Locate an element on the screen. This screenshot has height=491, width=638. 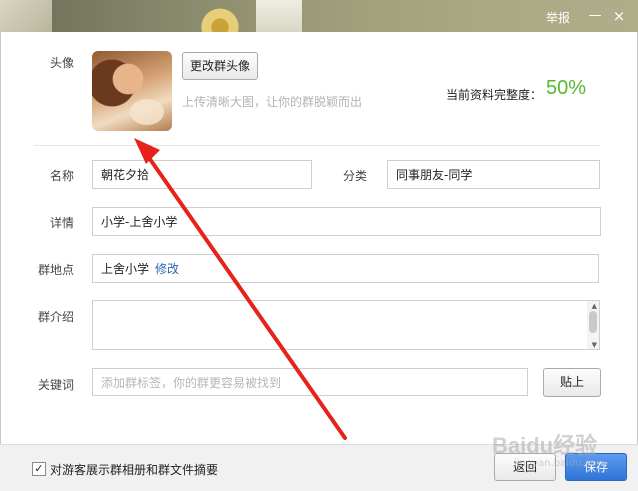
minimize-icon: — is located at coordinates (595, 16).